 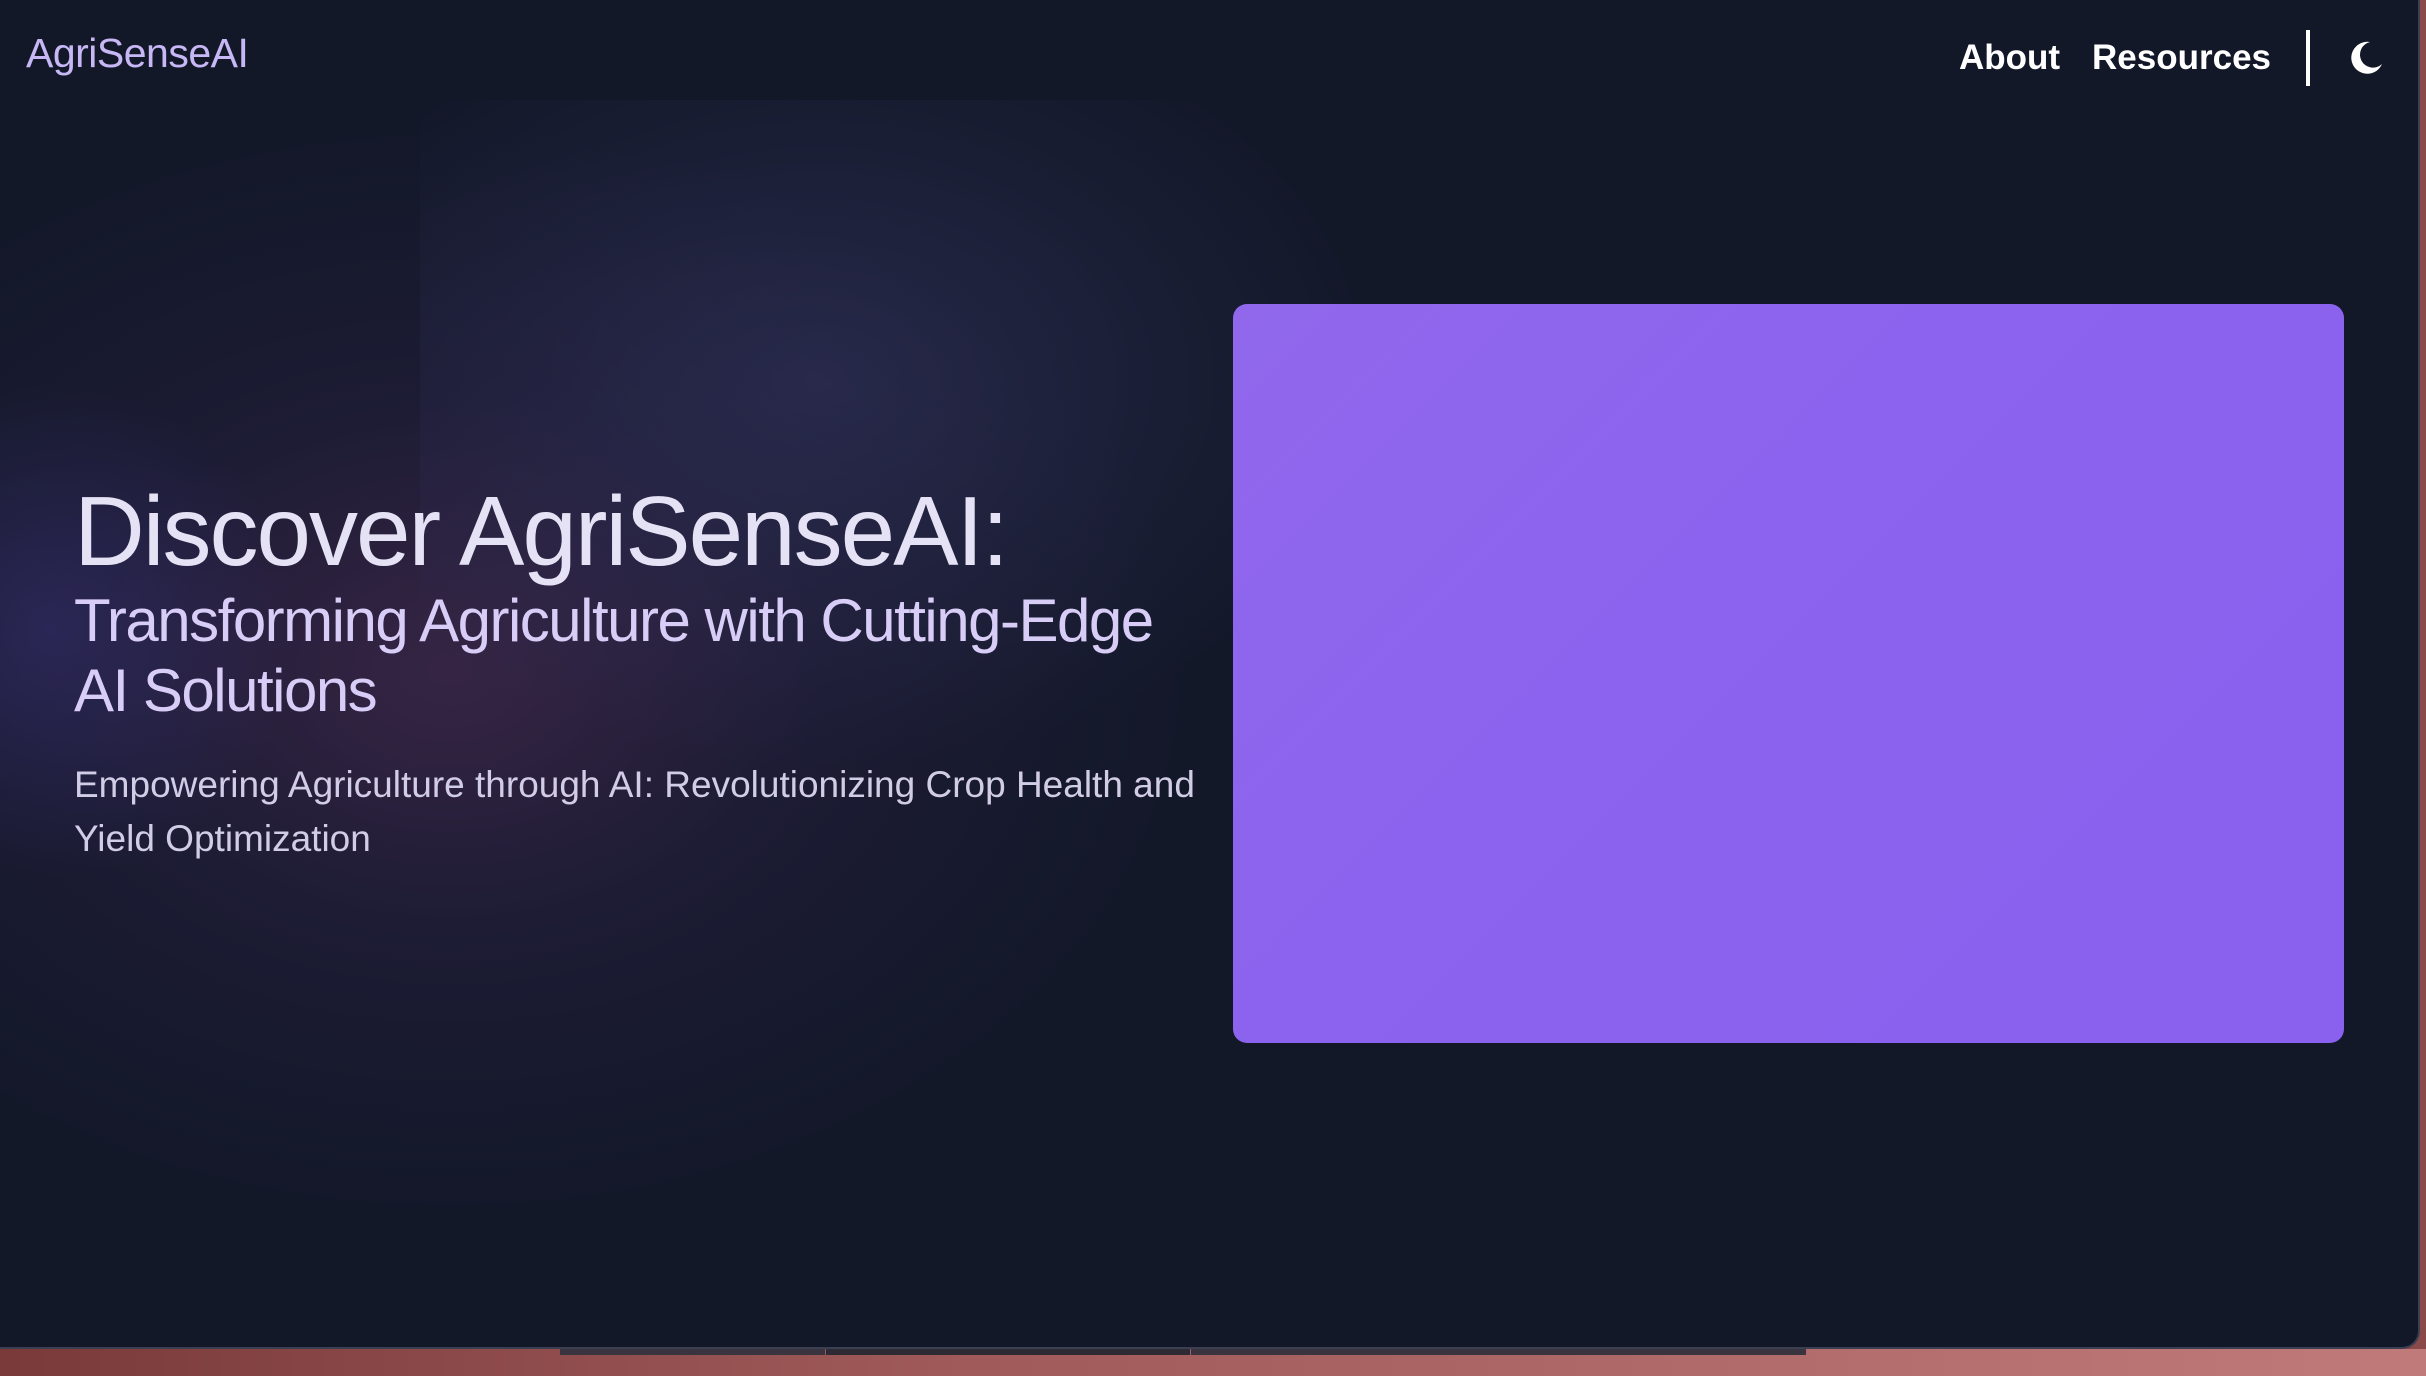 What do you see at coordinates (541, 531) in the screenshot?
I see `hero-title: Discover AgriSenseAI:` at bounding box center [541, 531].